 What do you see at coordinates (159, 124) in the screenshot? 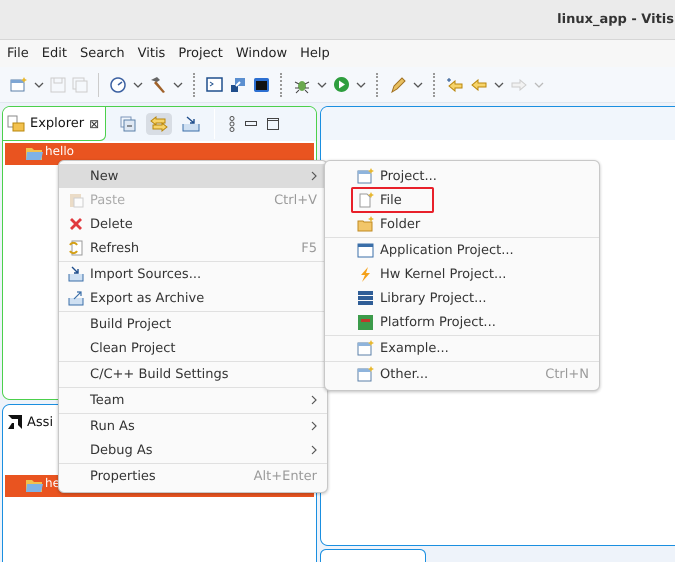
I see `link-editor-button` at bounding box center [159, 124].